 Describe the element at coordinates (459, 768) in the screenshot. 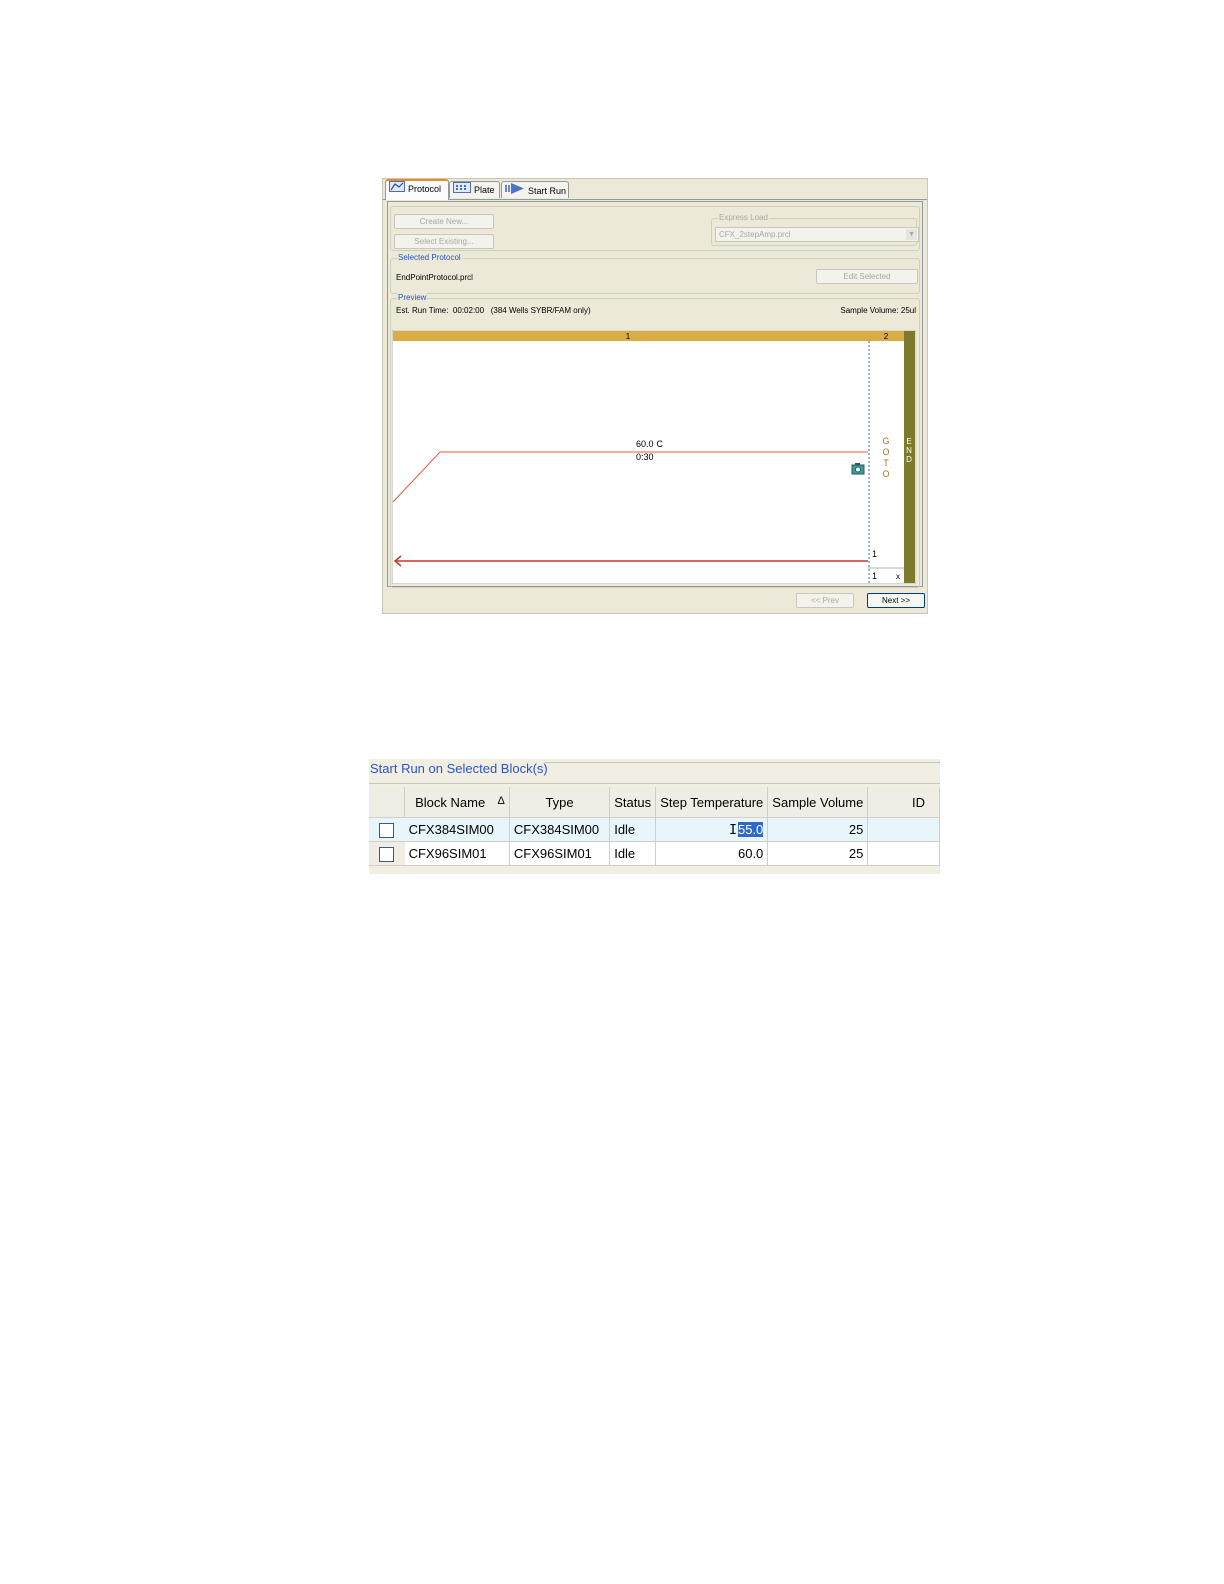

I see `group-title: Start Run on Selected Block(s)` at that location.